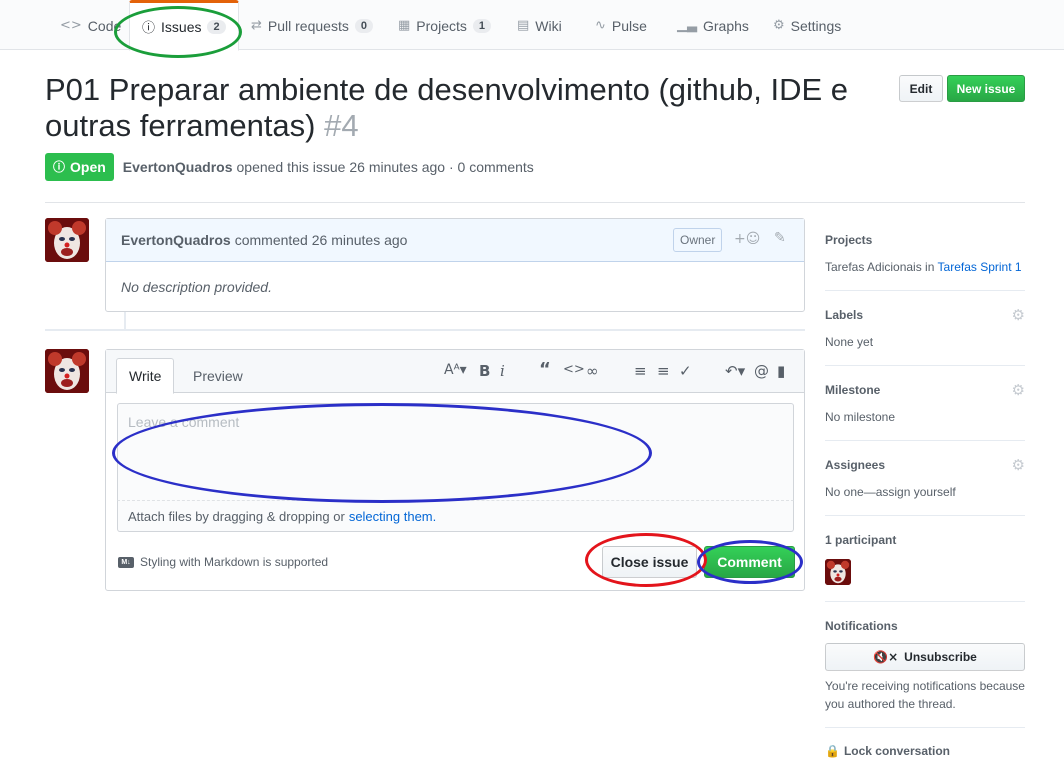  What do you see at coordinates (236, 516) in the screenshot?
I see `attach-text: Attach files by dragging & dropping or` at bounding box center [236, 516].